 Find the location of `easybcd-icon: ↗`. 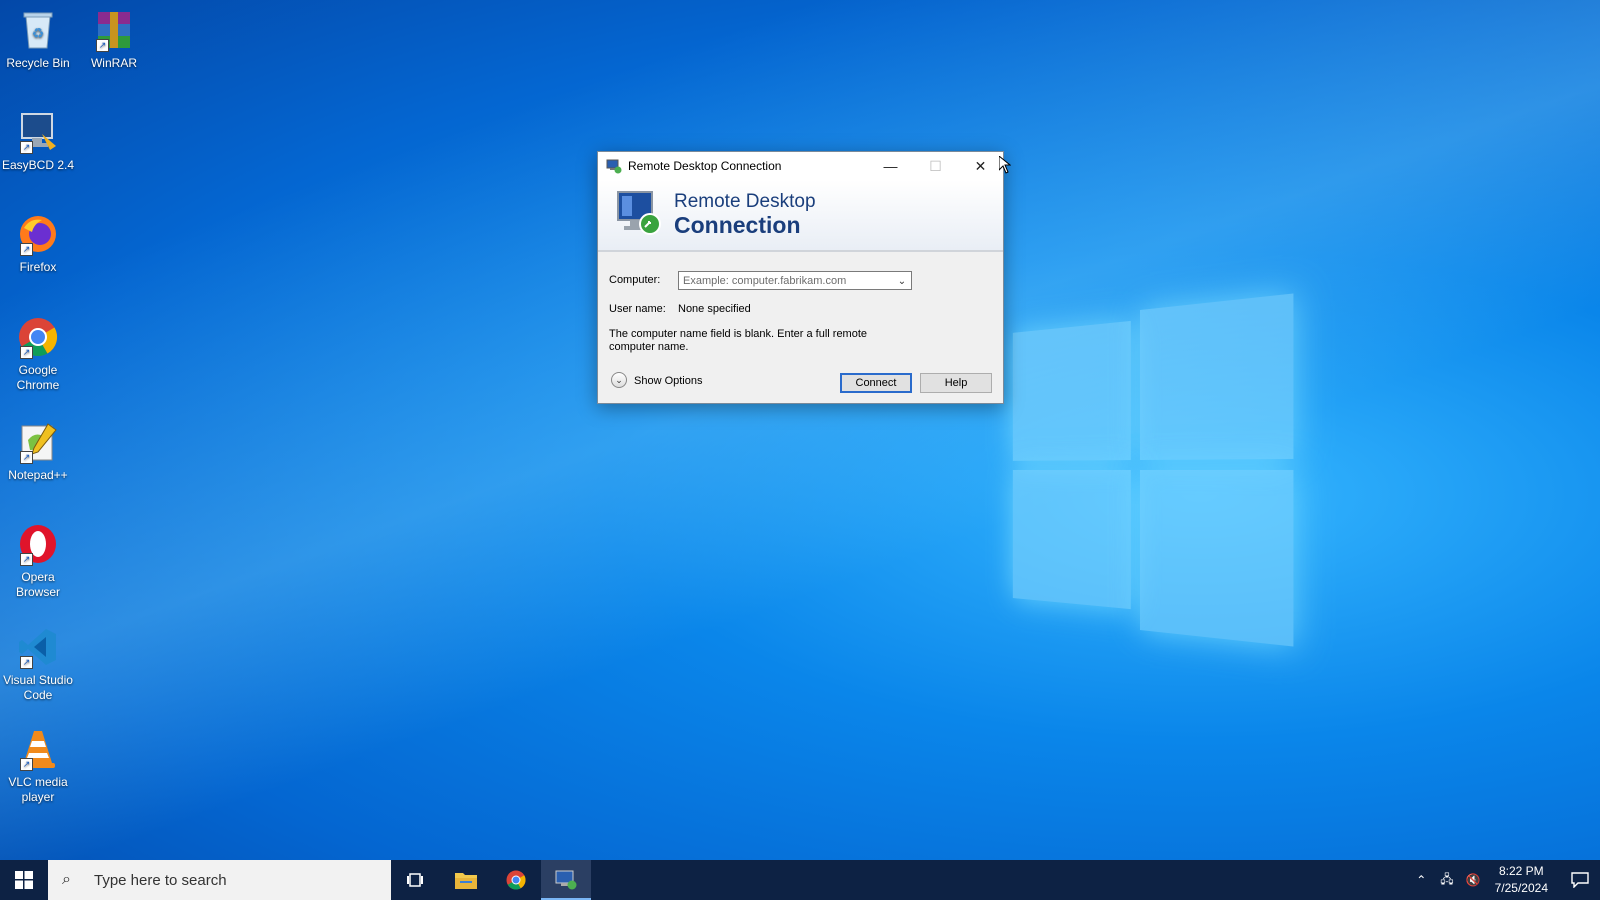

easybcd-icon: ↗ is located at coordinates (38, 132).